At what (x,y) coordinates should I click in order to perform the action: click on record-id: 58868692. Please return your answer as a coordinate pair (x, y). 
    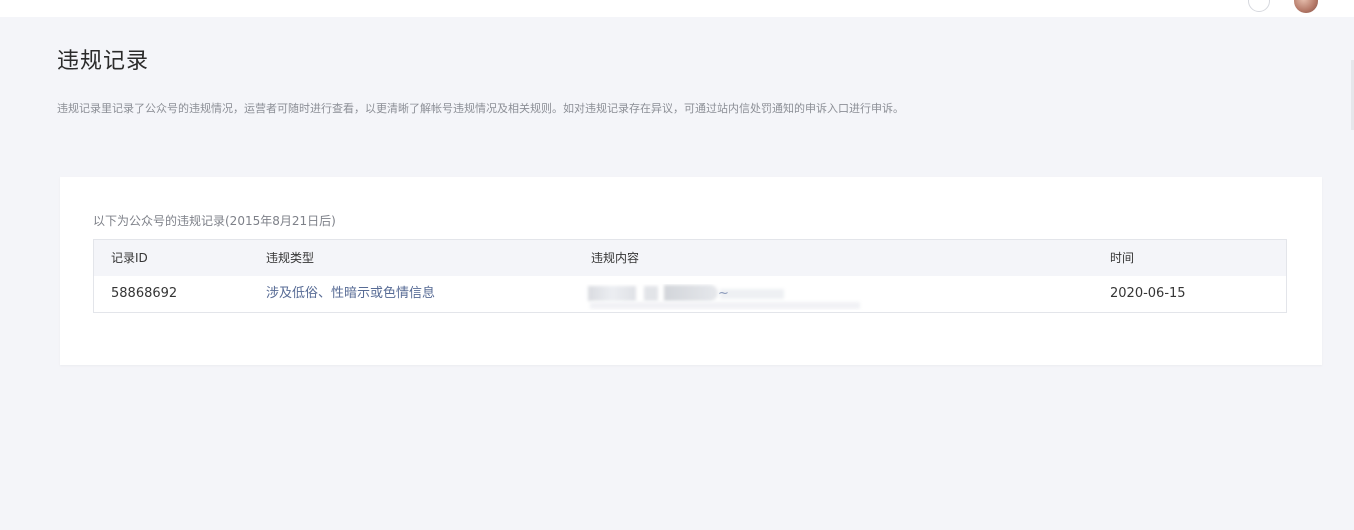
    Looking at the image, I should click on (144, 293).